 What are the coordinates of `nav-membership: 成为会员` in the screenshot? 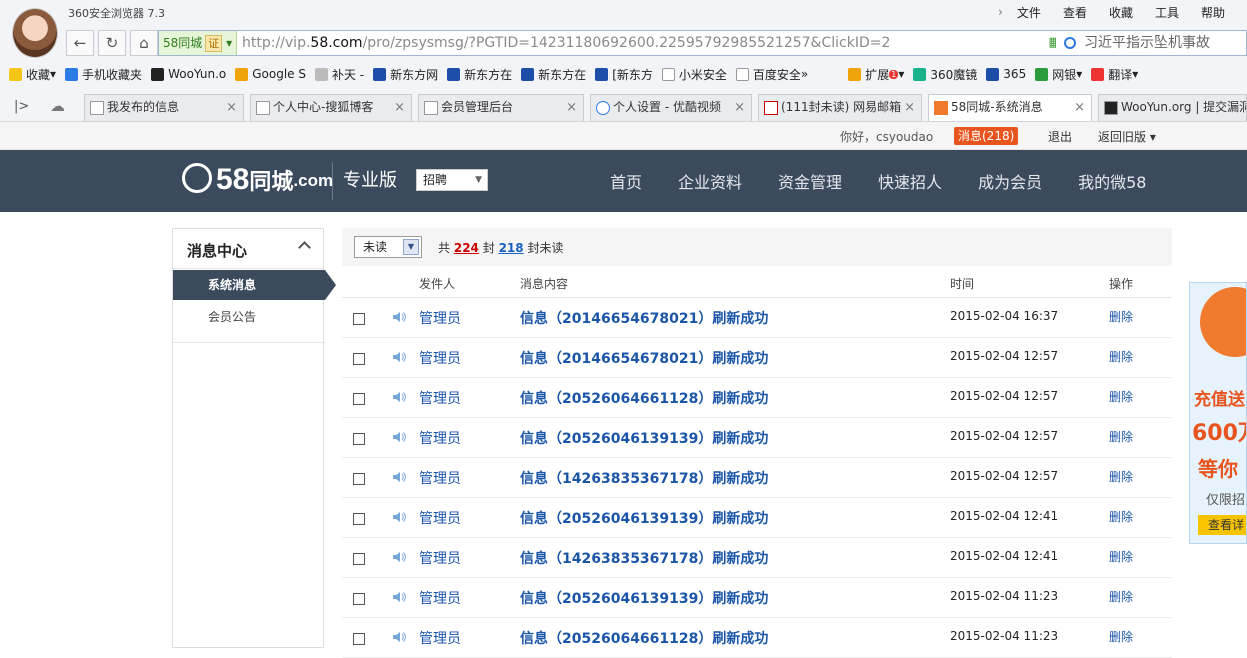 It's located at (1010, 181).